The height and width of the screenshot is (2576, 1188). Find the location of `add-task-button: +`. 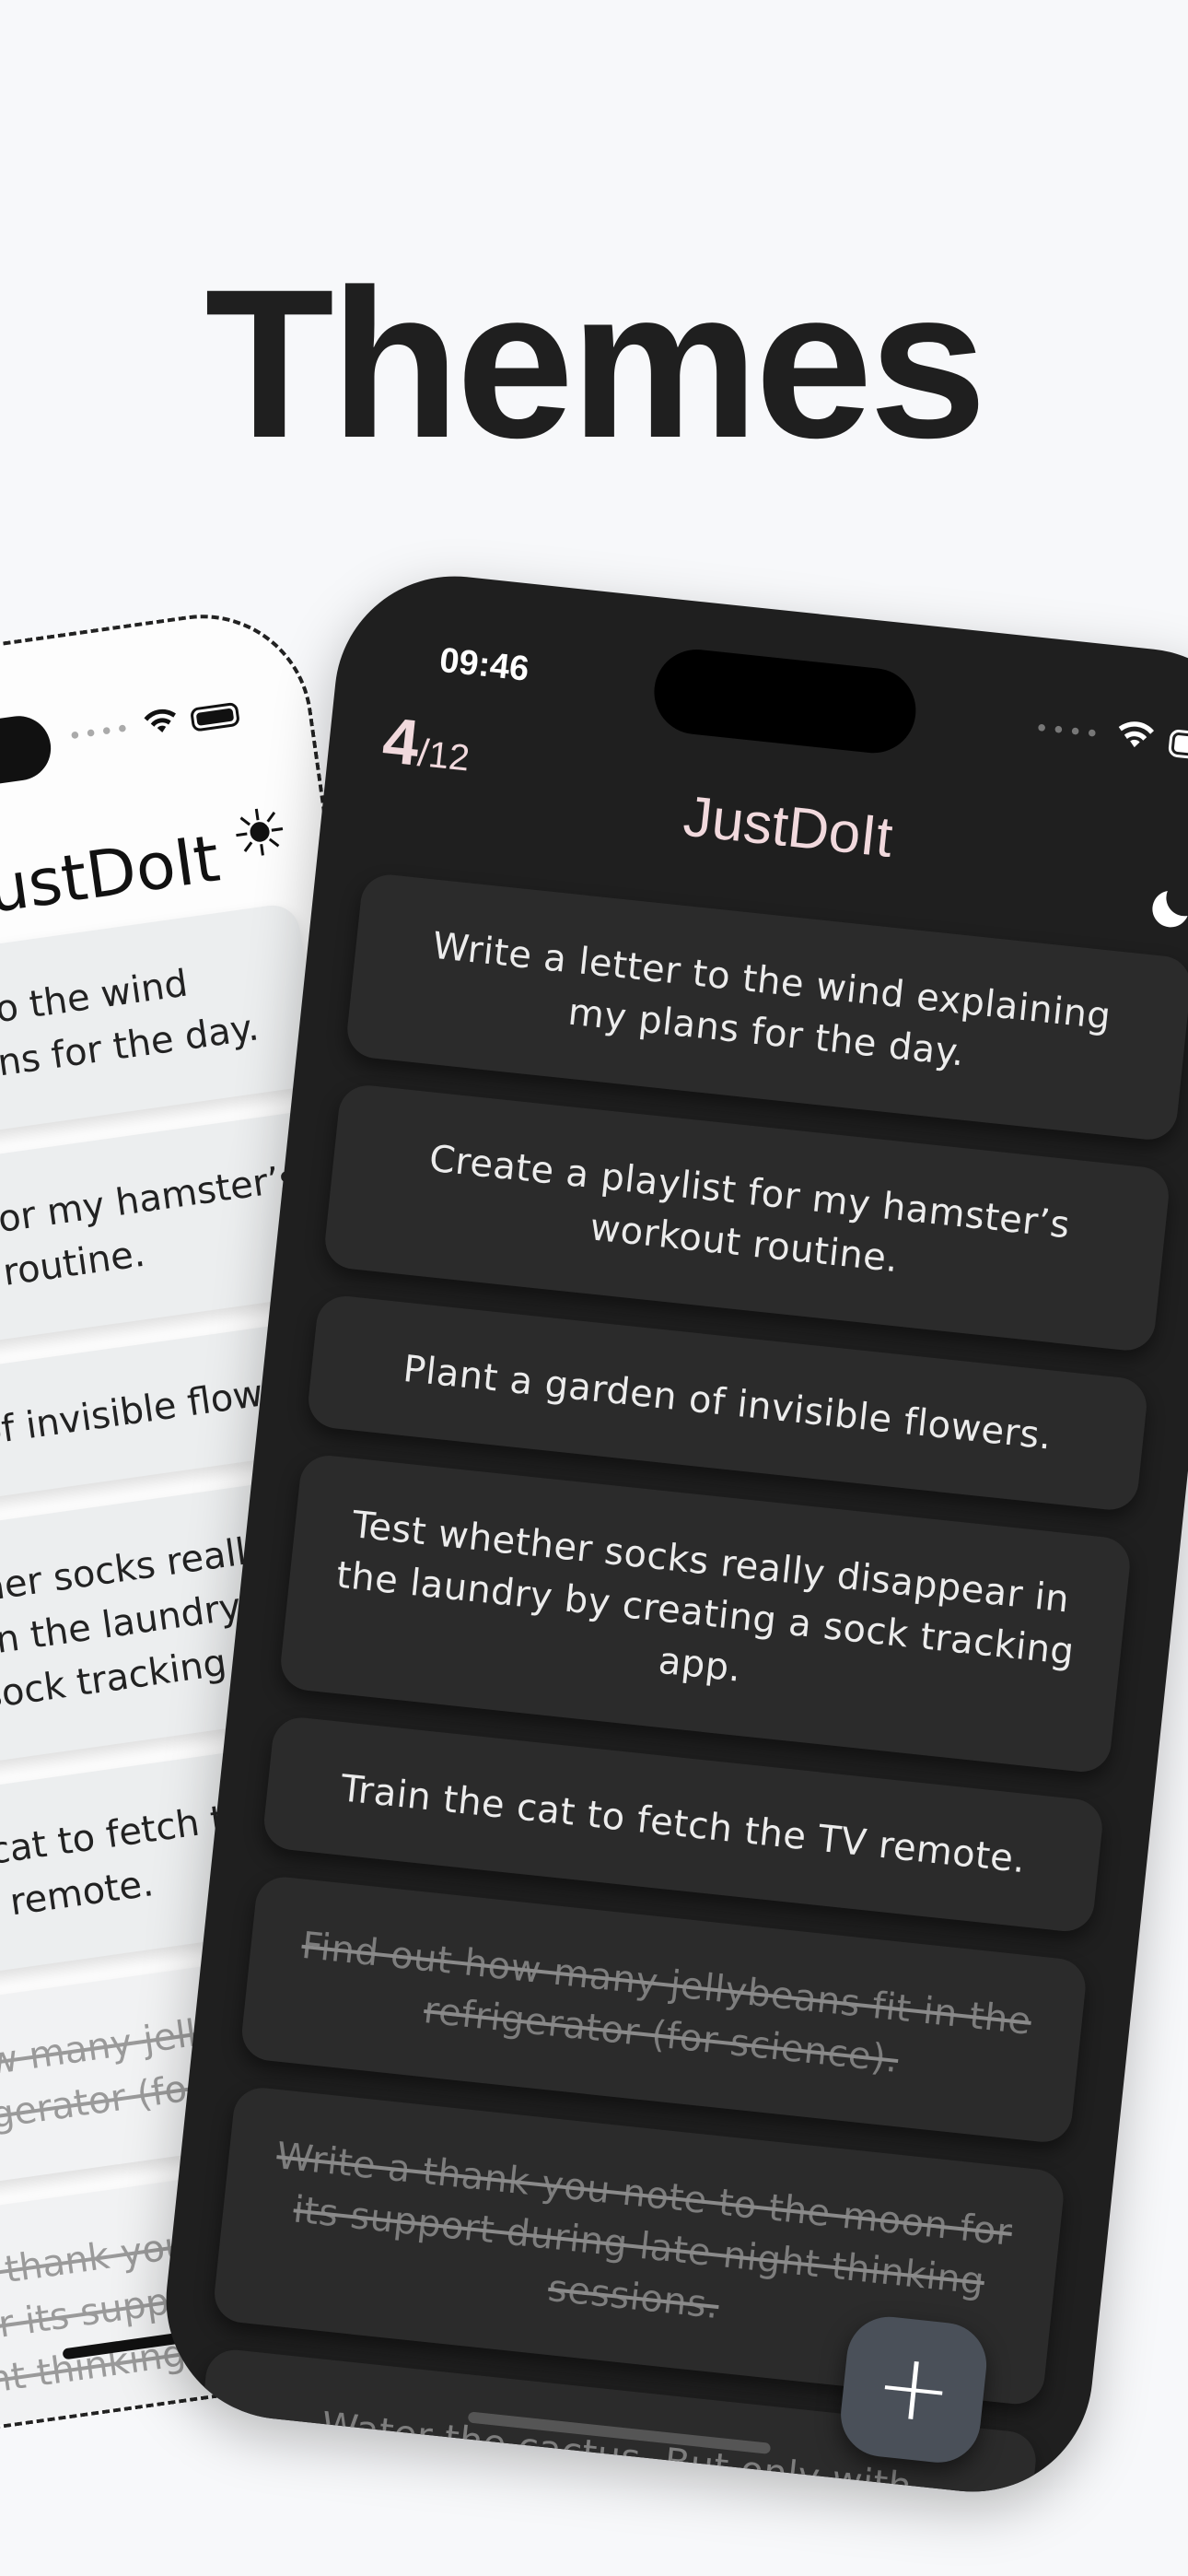

add-task-button: + is located at coordinates (913, 2390).